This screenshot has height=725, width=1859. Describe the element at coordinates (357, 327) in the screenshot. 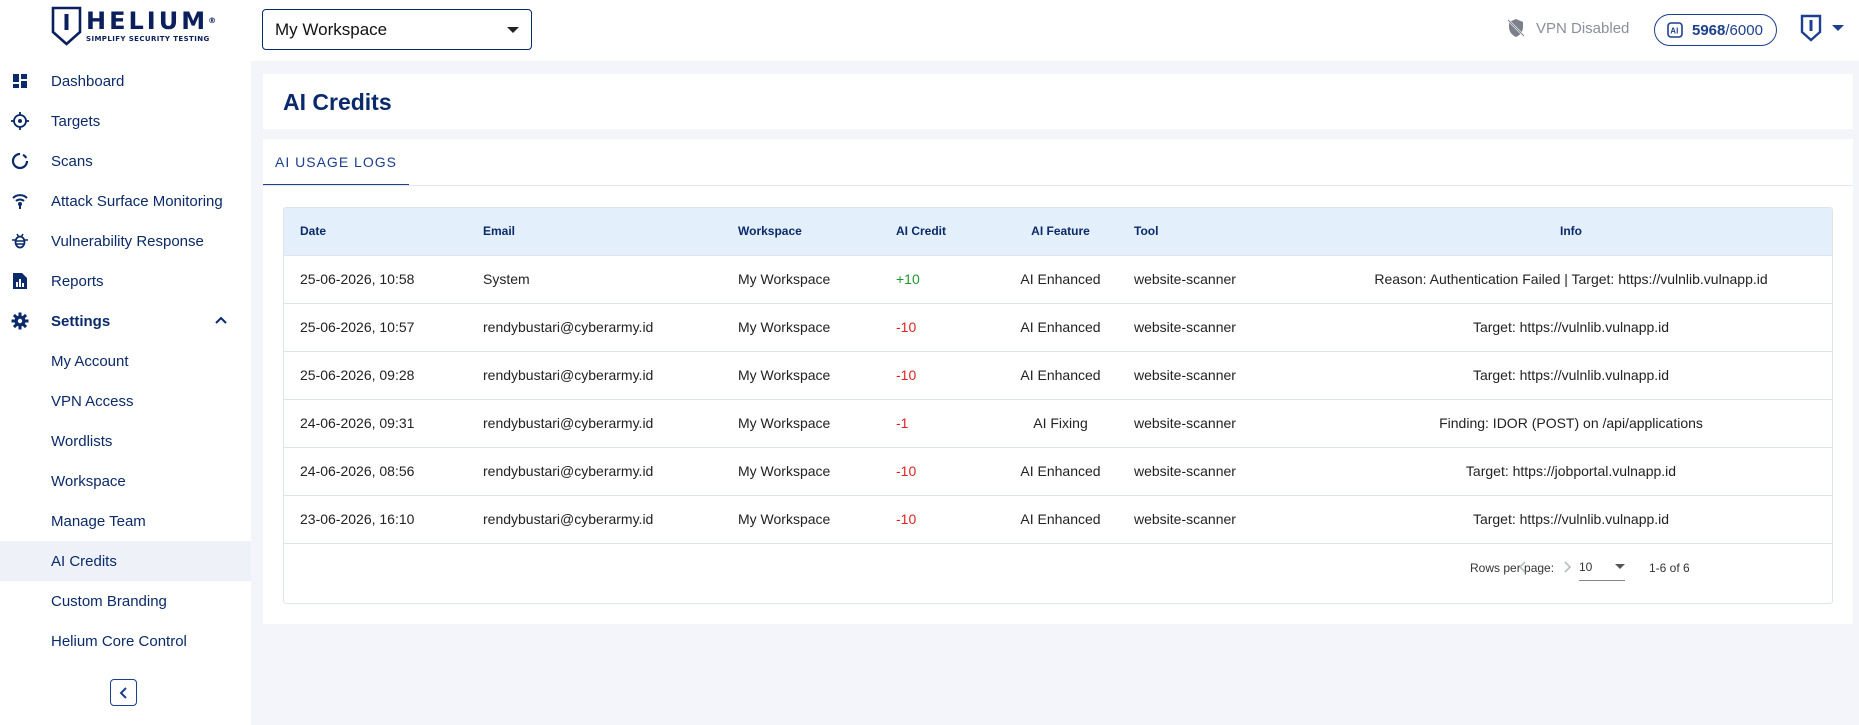

I see `cell-date: 25-06-2026, 10:57` at that location.